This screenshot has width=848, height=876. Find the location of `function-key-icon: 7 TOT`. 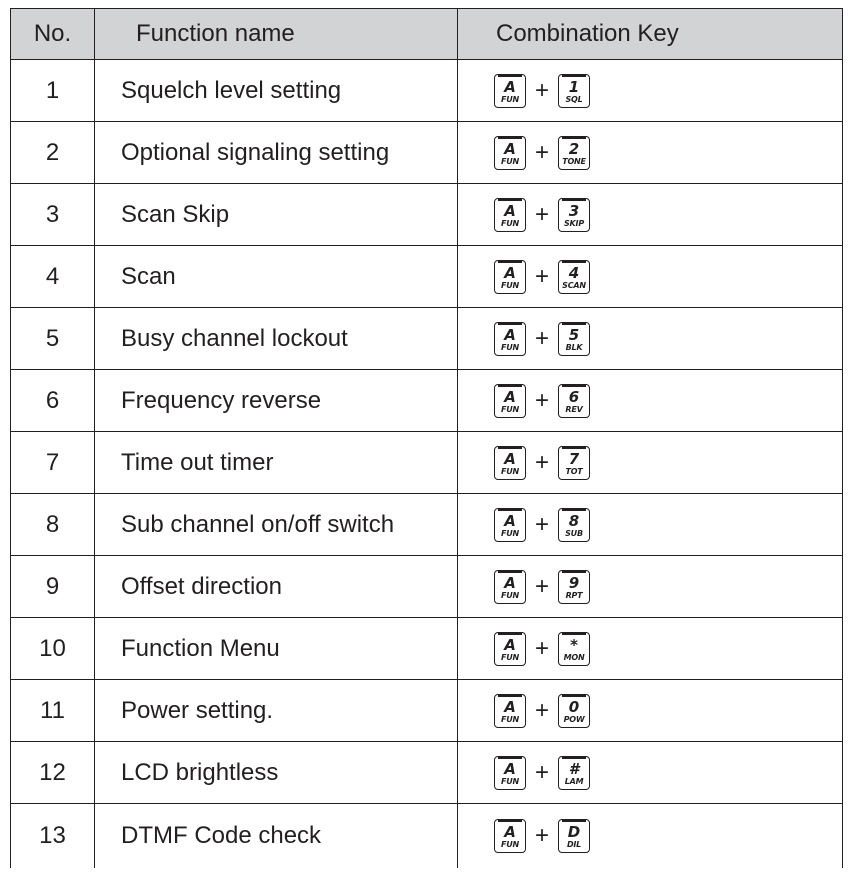

function-key-icon: 7 TOT is located at coordinates (574, 462).